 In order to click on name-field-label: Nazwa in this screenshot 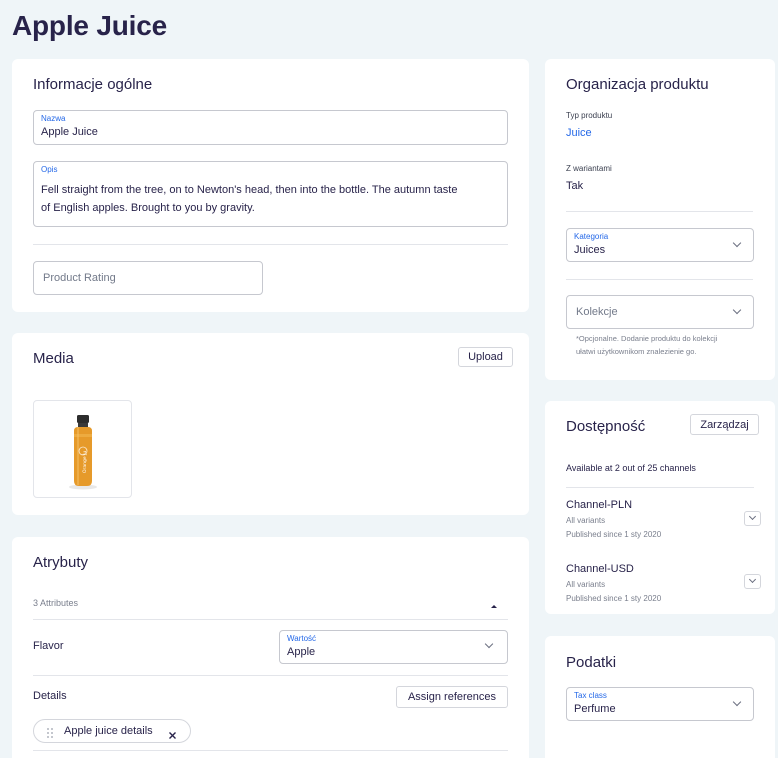, I will do `click(53, 118)`.